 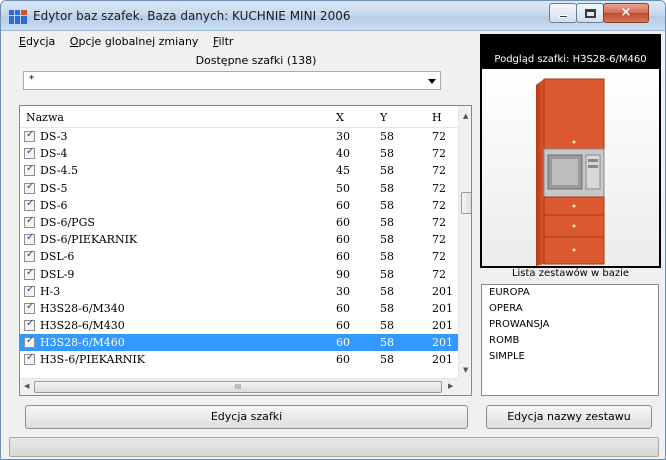 I want to click on maximize-button, so click(x=590, y=13).